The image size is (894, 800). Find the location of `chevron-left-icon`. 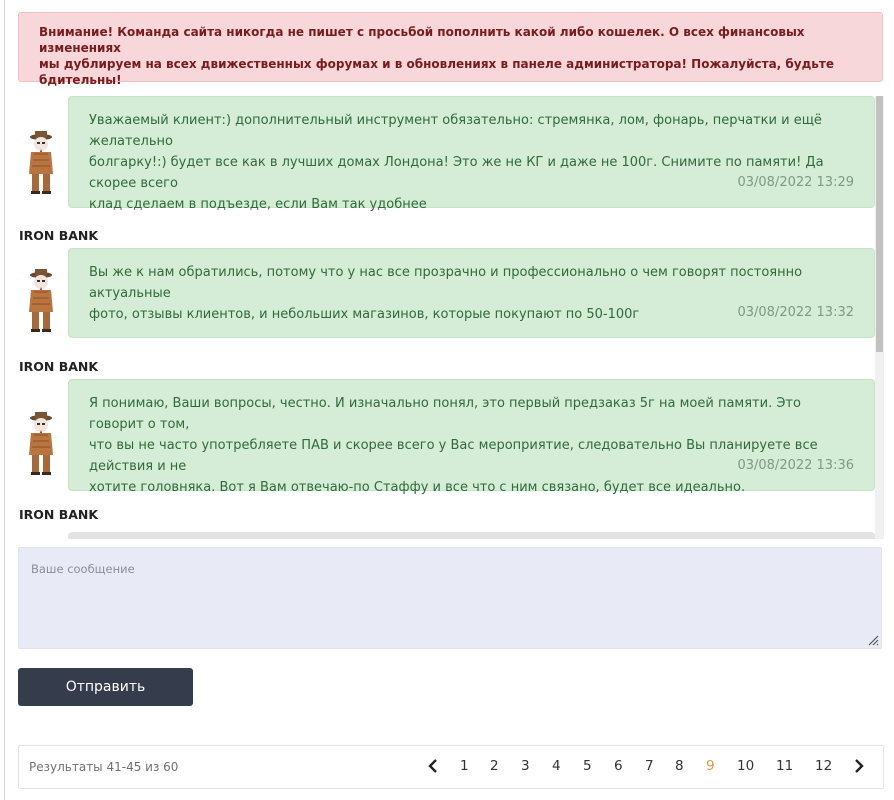

chevron-left-icon is located at coordinates (433, 766).